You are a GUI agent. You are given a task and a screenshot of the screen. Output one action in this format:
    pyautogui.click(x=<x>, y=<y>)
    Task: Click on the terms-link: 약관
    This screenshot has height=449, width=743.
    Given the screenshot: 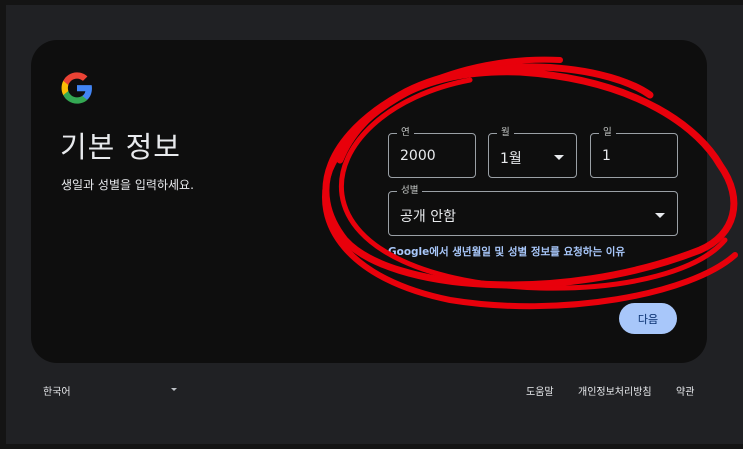 What is the action you would take?
    pyautogui.click(x=685, y=390)
    